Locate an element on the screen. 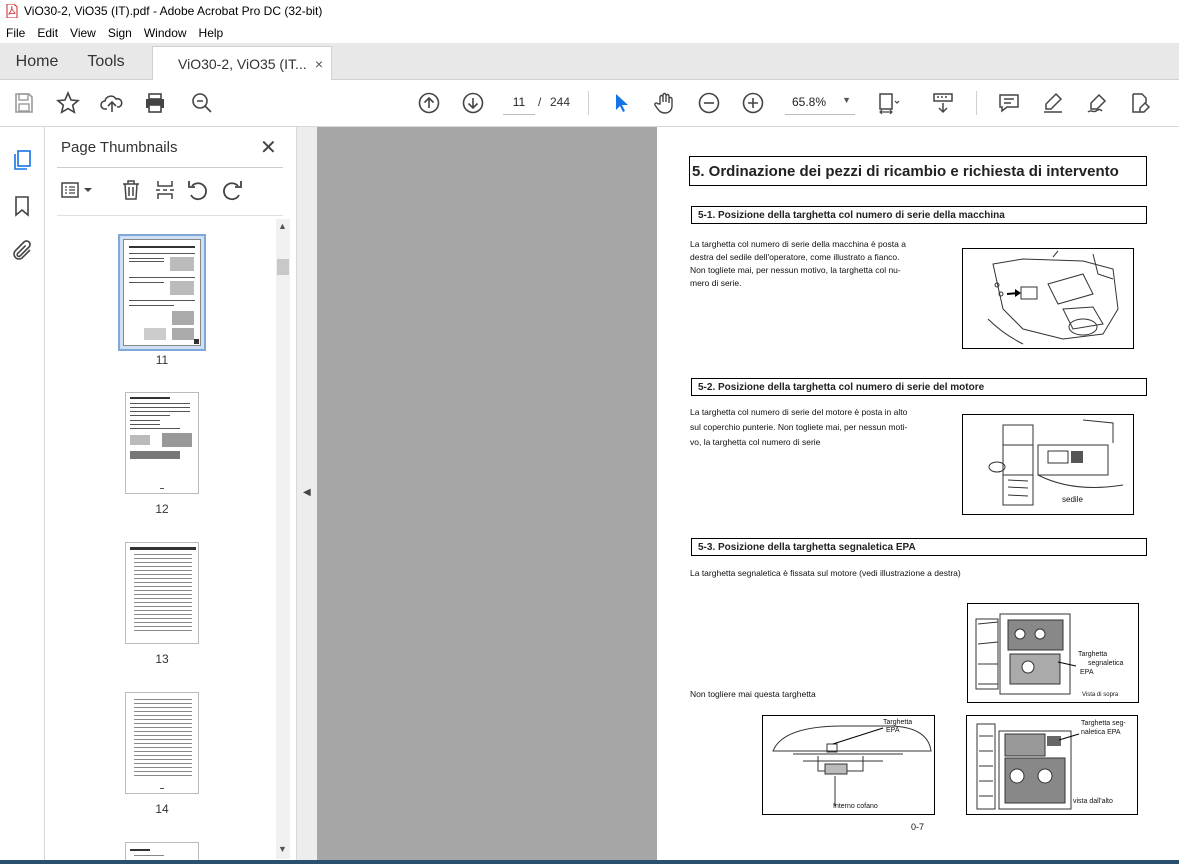  collapse-panel-icon: ◀ is located at coordinates (307, 492).